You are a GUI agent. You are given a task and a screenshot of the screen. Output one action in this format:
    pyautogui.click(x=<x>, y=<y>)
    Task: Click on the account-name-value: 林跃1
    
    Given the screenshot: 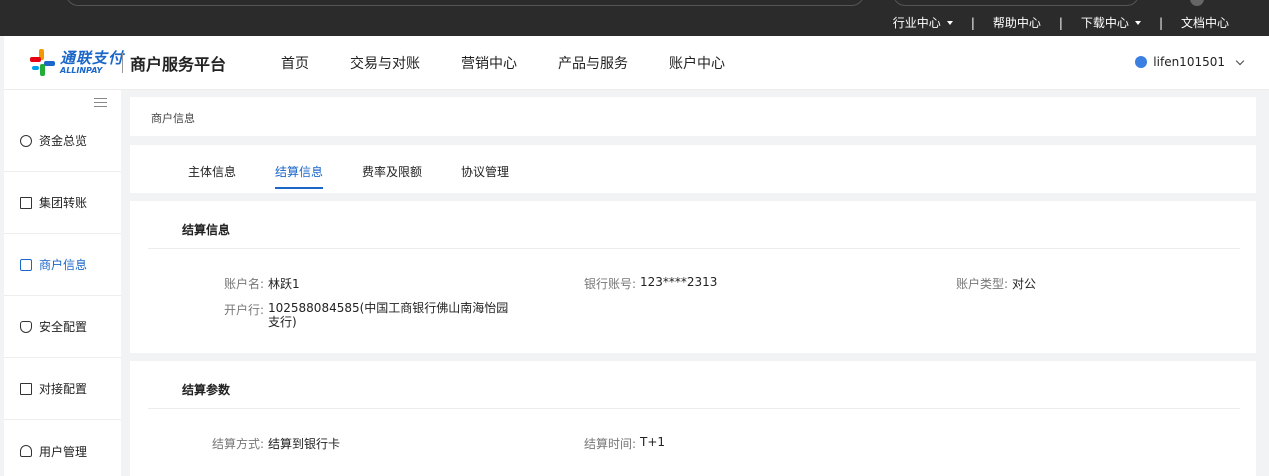 What is the action you would take?
    pyautogui.click(x=284, y=284)
    